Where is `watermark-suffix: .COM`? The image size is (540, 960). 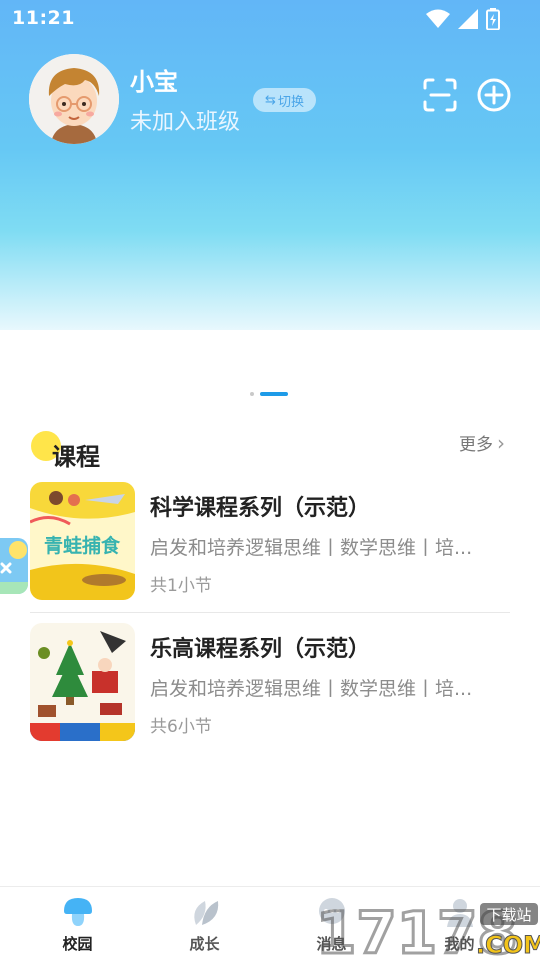 watermark-suffix: .COM is located at coordinates (508, 945).